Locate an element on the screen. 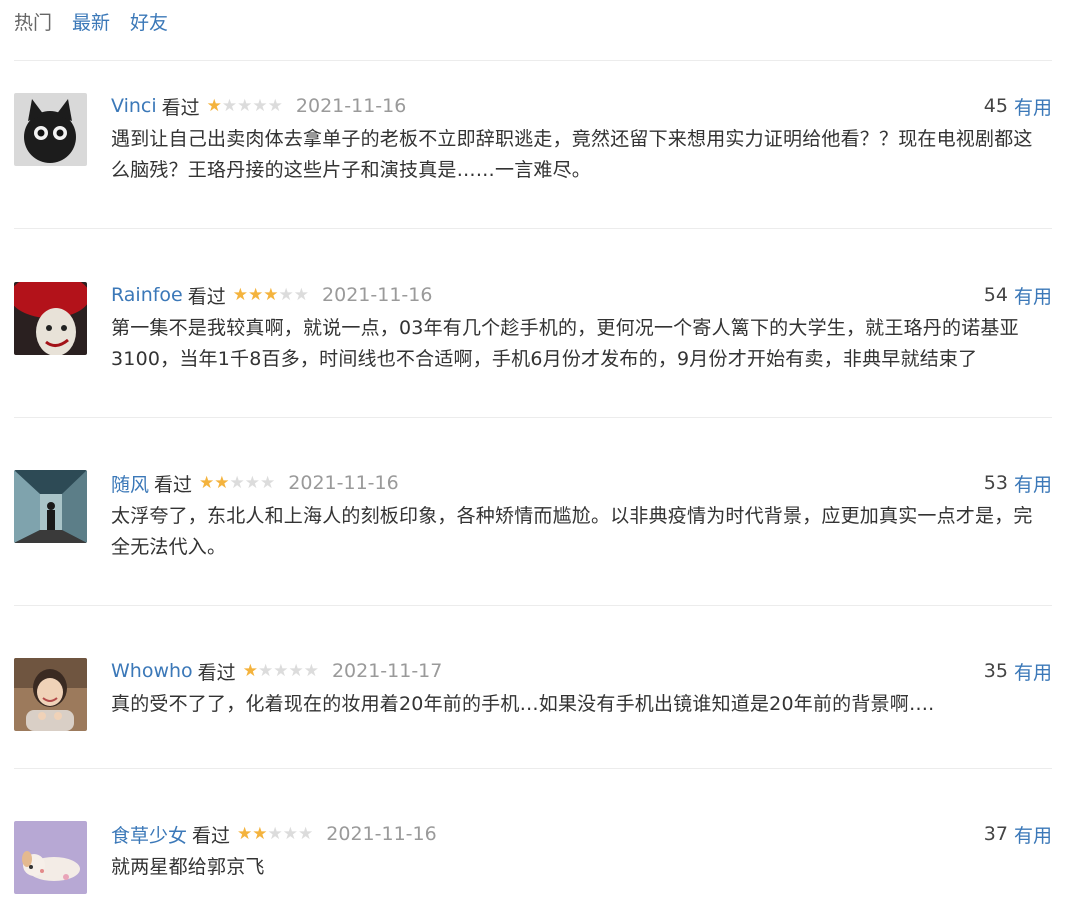 The width and height of the screenshot is (1077, 914). comment-meta: Vinci 看过 ★ ★ ★ ★ ★ 2021-11-16 is located at coordinates (258, 106).